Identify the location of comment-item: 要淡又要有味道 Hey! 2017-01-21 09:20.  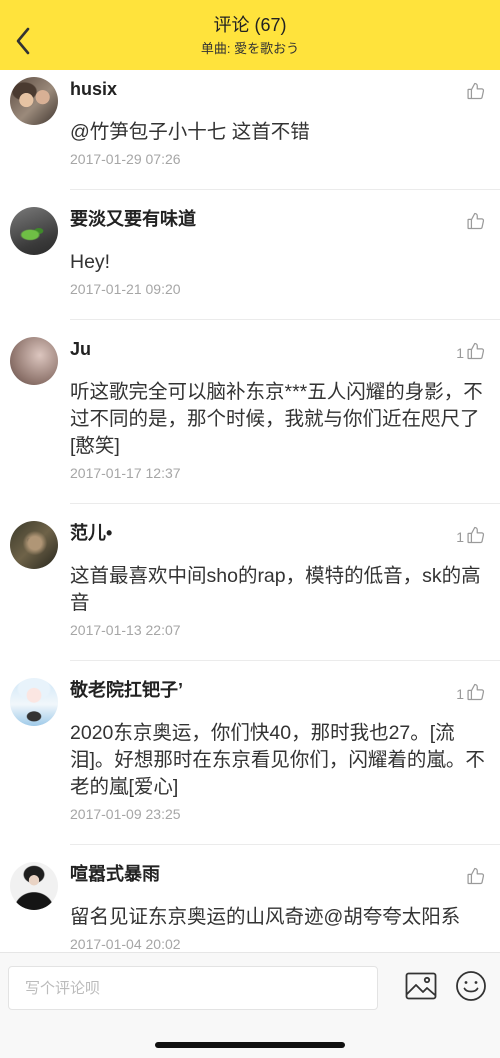
(250, 255).